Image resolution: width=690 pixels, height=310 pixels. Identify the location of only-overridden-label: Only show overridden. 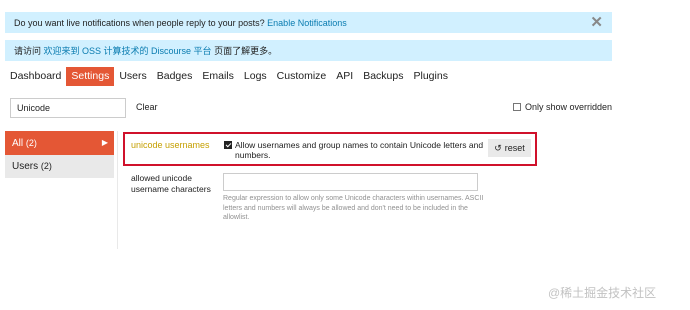
(569, 107).